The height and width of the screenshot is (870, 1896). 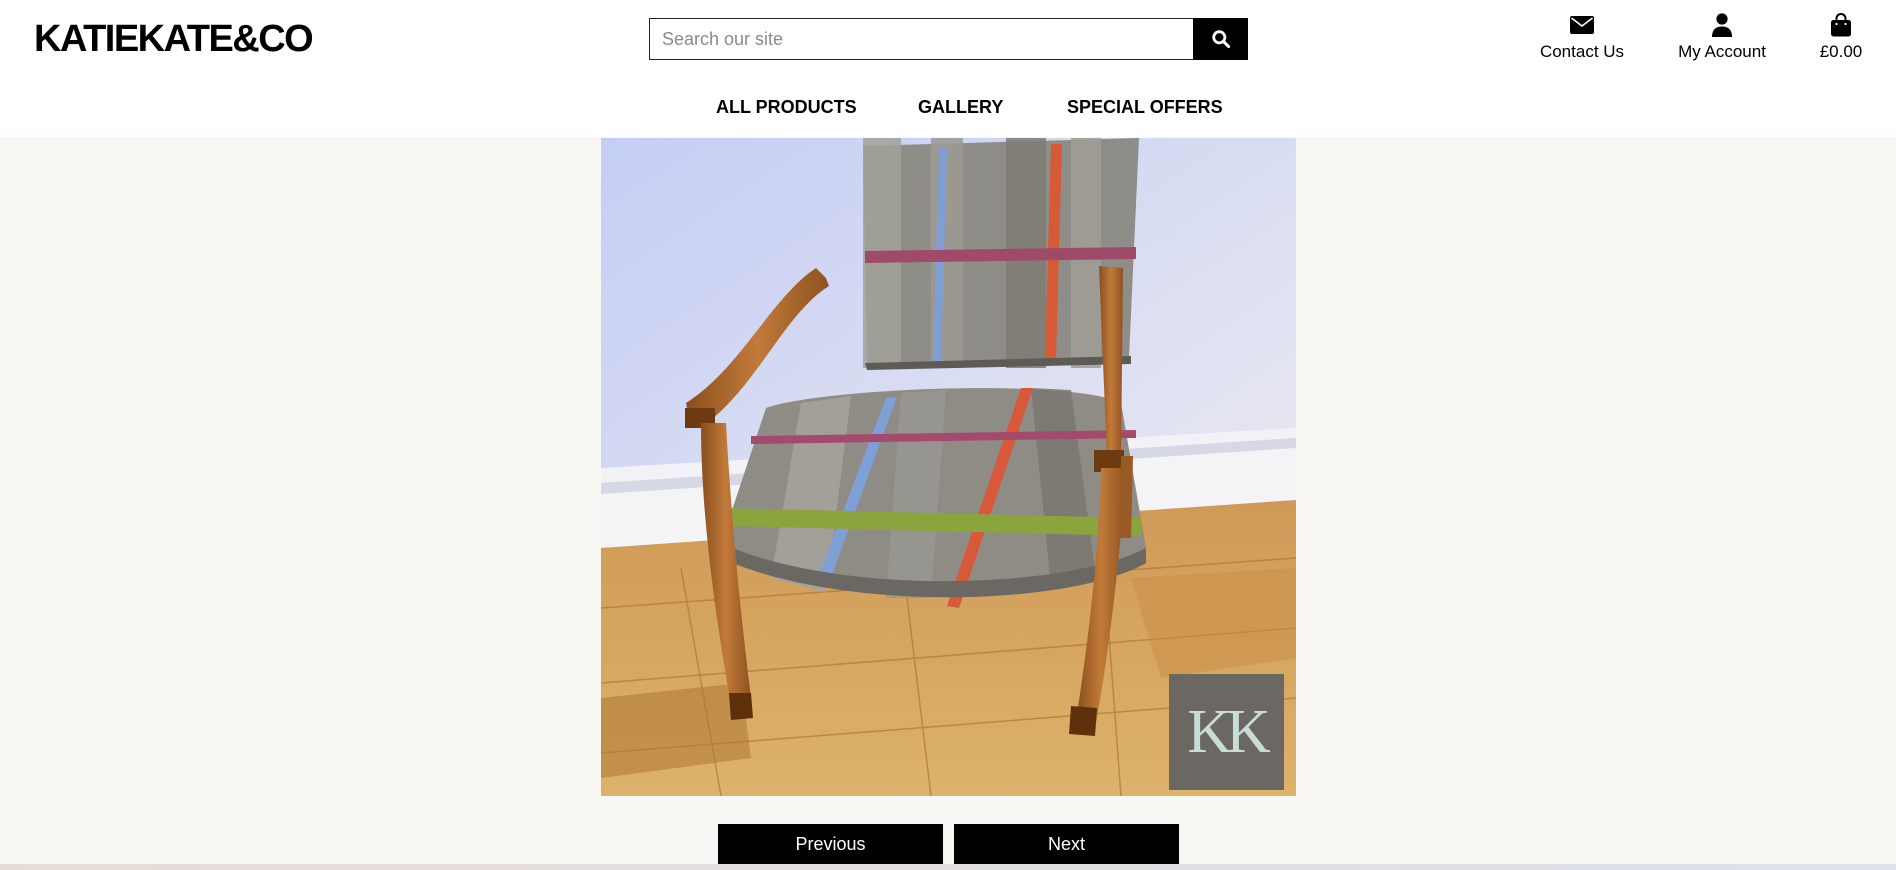 I want to click on shopping-bag-icon, so click(x=1841, y=25).